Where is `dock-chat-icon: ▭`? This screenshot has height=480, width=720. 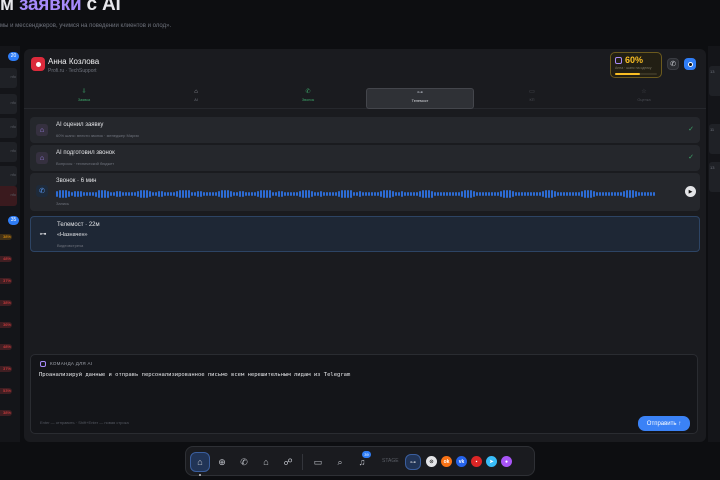 dock-chat-icon: ▭ is located at coordinates (318, 462).